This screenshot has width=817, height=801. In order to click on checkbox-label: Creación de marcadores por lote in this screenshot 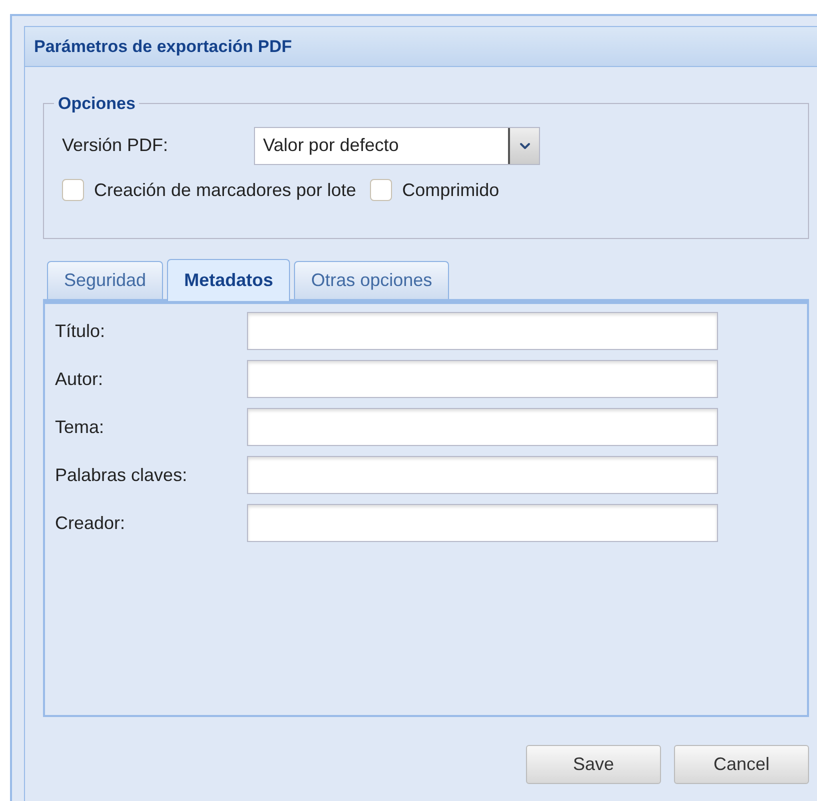, I will do `click(225, 190)`.